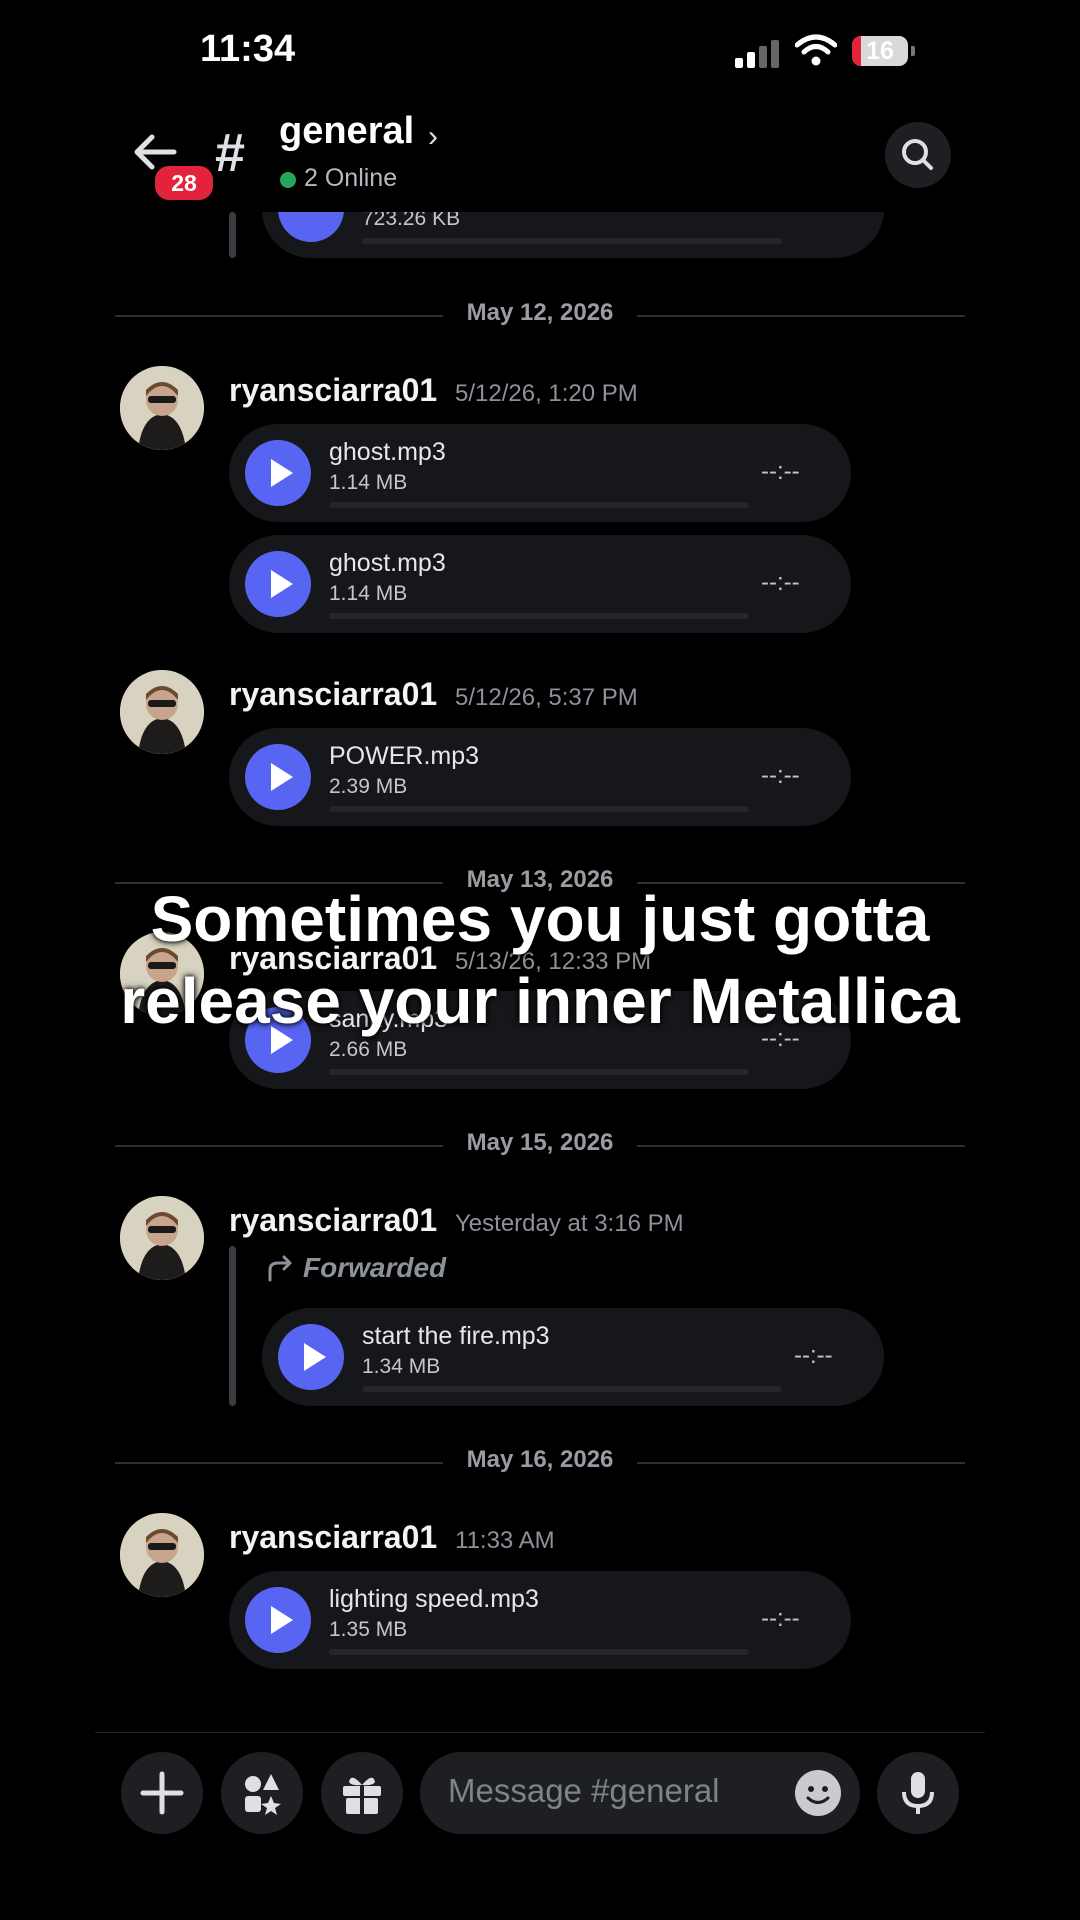 The width and height of the screenshot is (1080, 1920). I want to click on attachment-name: start the fire.mp3, so click(456, 1336).